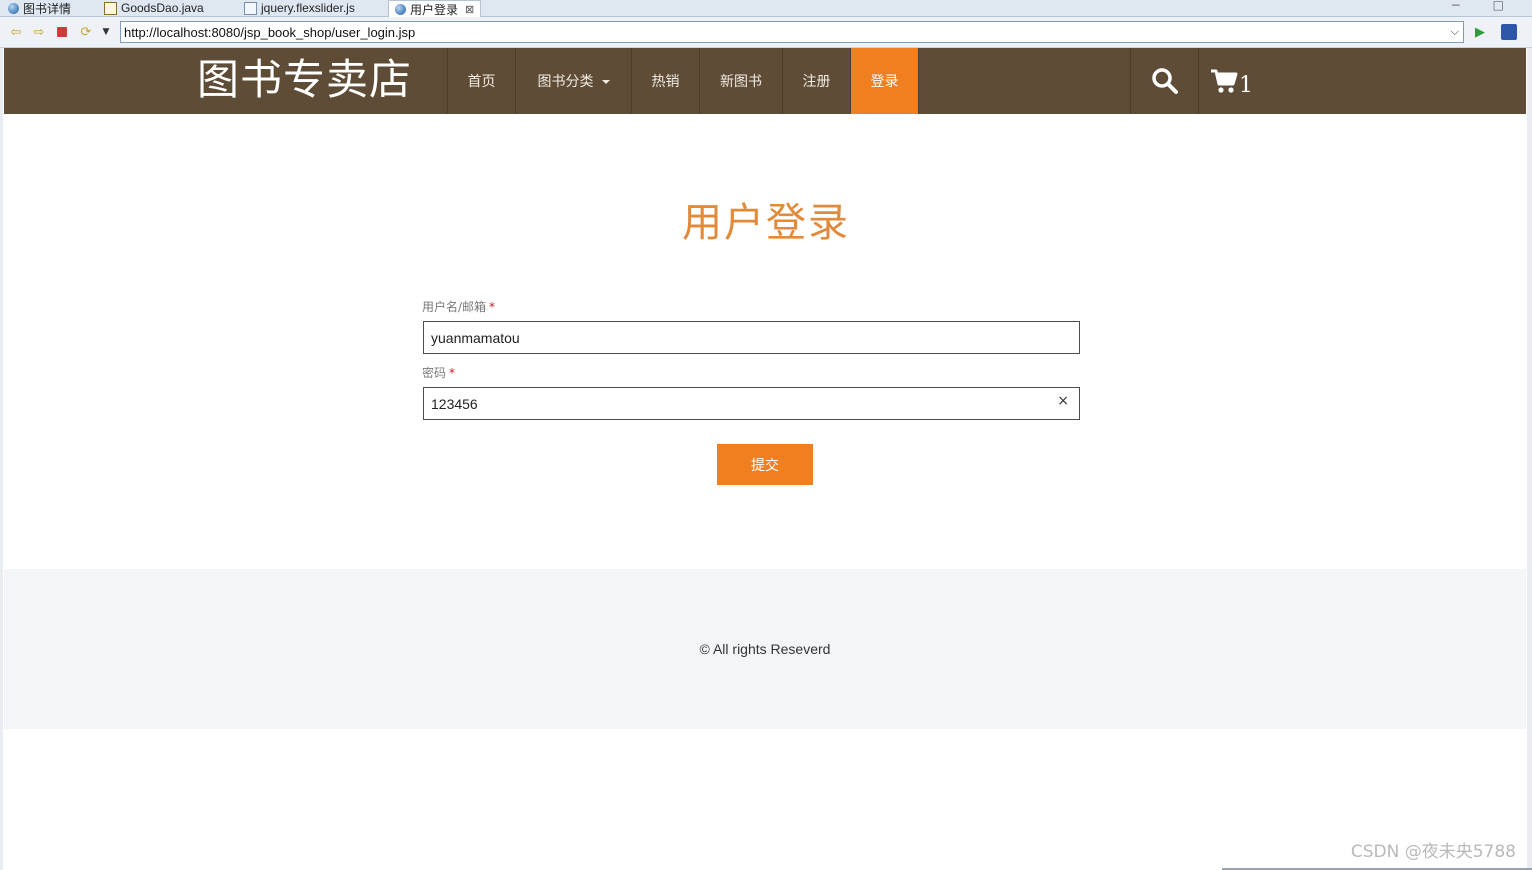 Image resolution: width=1532 pixels, height=870 pixels. I want to click on cart-count-badge: 1, so click(1246, 85).